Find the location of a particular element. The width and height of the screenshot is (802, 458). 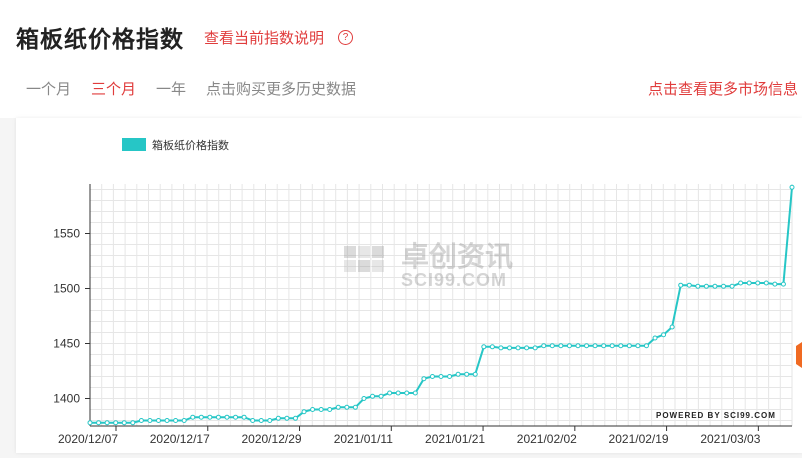

time-range-tabs: 一个月 三个月 一年 点击购买更多历史数据 is located at coordinates (201, 88).